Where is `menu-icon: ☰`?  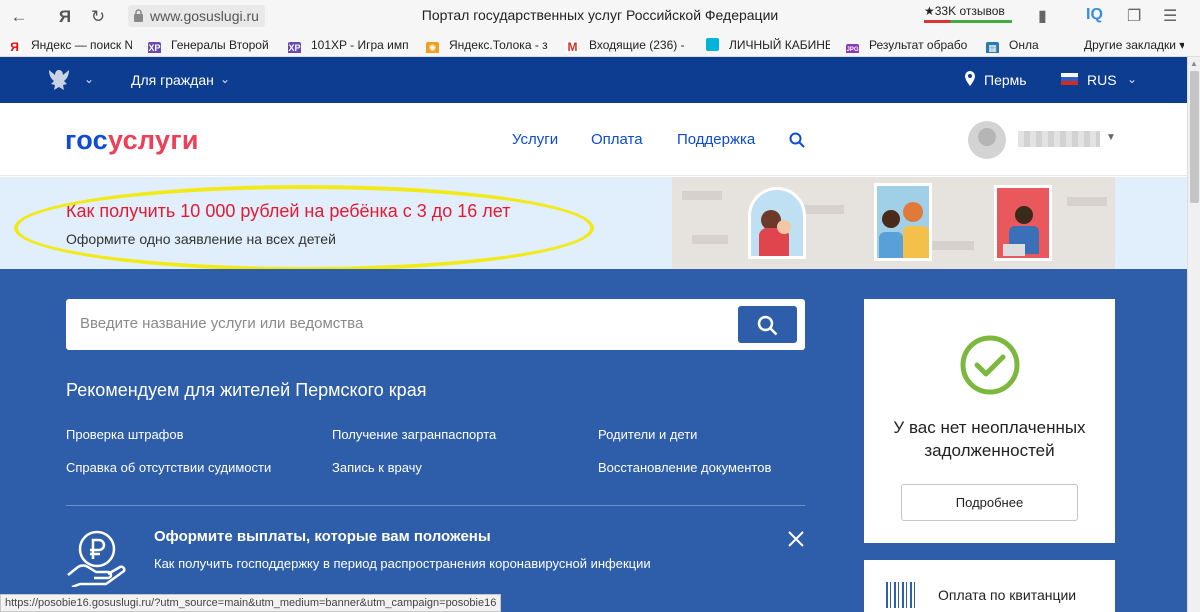
menu-icon: ☰ is located at coordinates (1170, 16).